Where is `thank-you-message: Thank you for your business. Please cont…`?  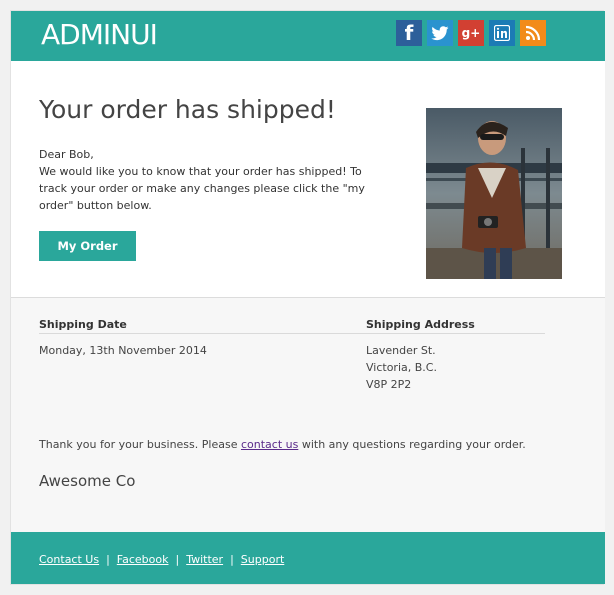
thank-you-message: Thank you for your business. Please cont… is located at coordinates (282, 444).